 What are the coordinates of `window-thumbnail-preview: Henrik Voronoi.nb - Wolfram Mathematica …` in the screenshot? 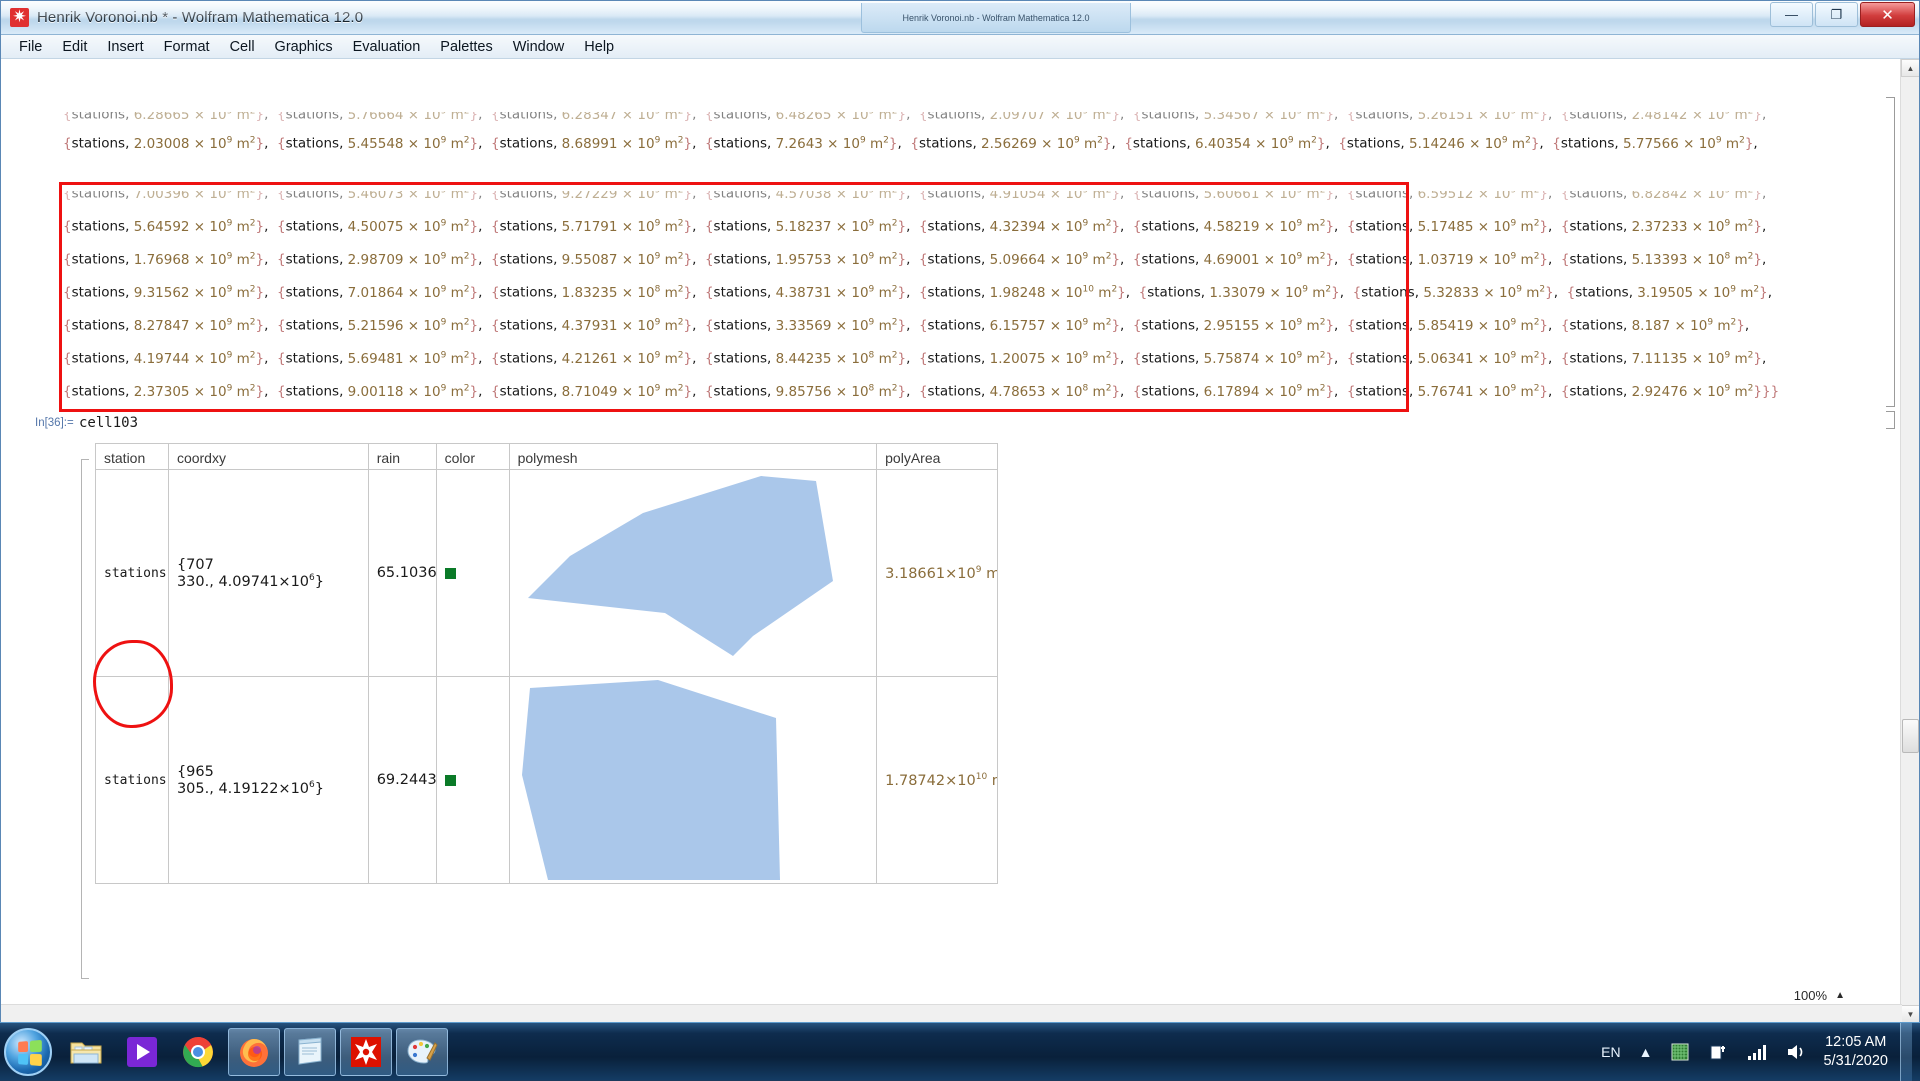 It's located at (996, 18).